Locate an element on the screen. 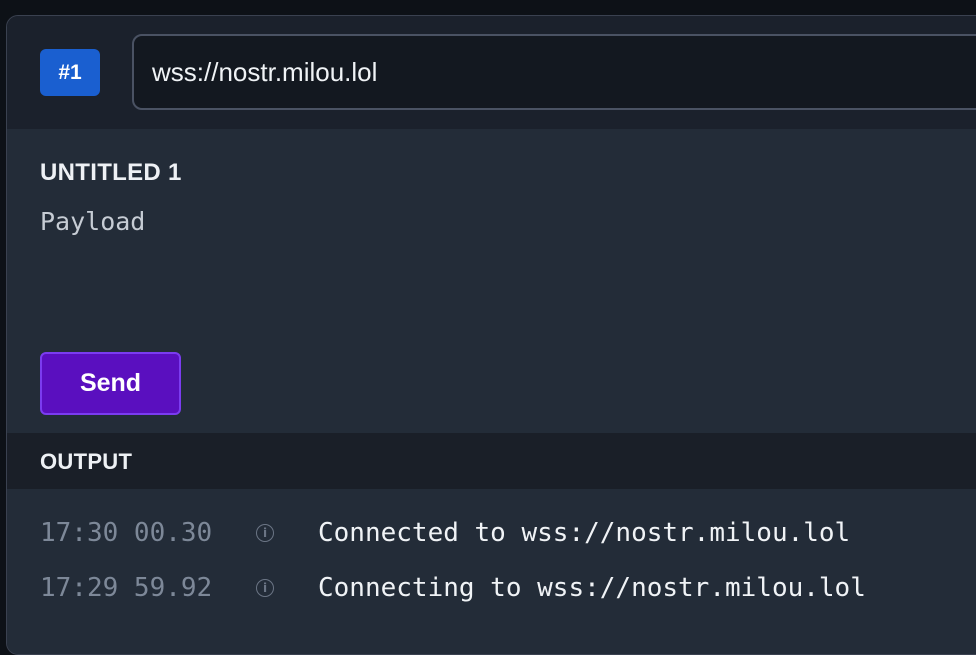 Image resolution: width=976 pixels, height=655 pixels. output-header: OUTPUT is located at coordinates (491, 461).